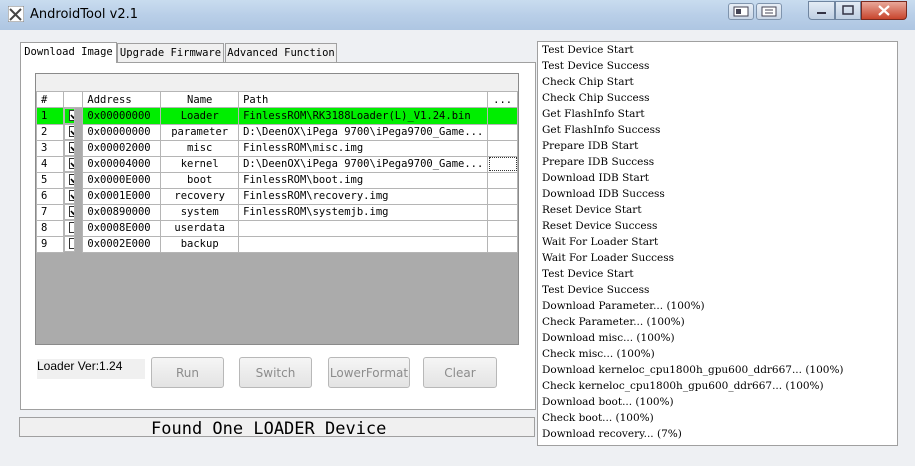 This screenshot has width=915, height=466. Describe the element at coordinates (68, 52) in the screenshot. I see `tab-download-image: Download Image` at that location.